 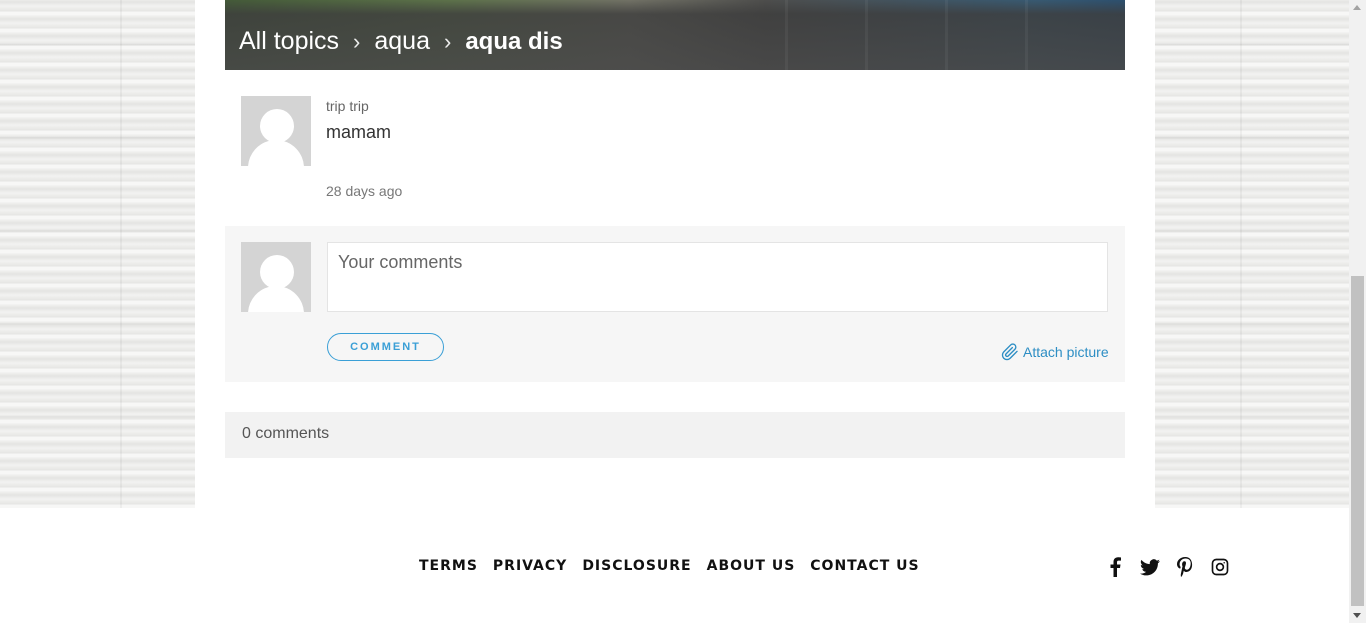 What do you see at coordinates (347, 106) in the screenshot?
I see `post-author-name: trip trip` at bounding box center [347, 106].